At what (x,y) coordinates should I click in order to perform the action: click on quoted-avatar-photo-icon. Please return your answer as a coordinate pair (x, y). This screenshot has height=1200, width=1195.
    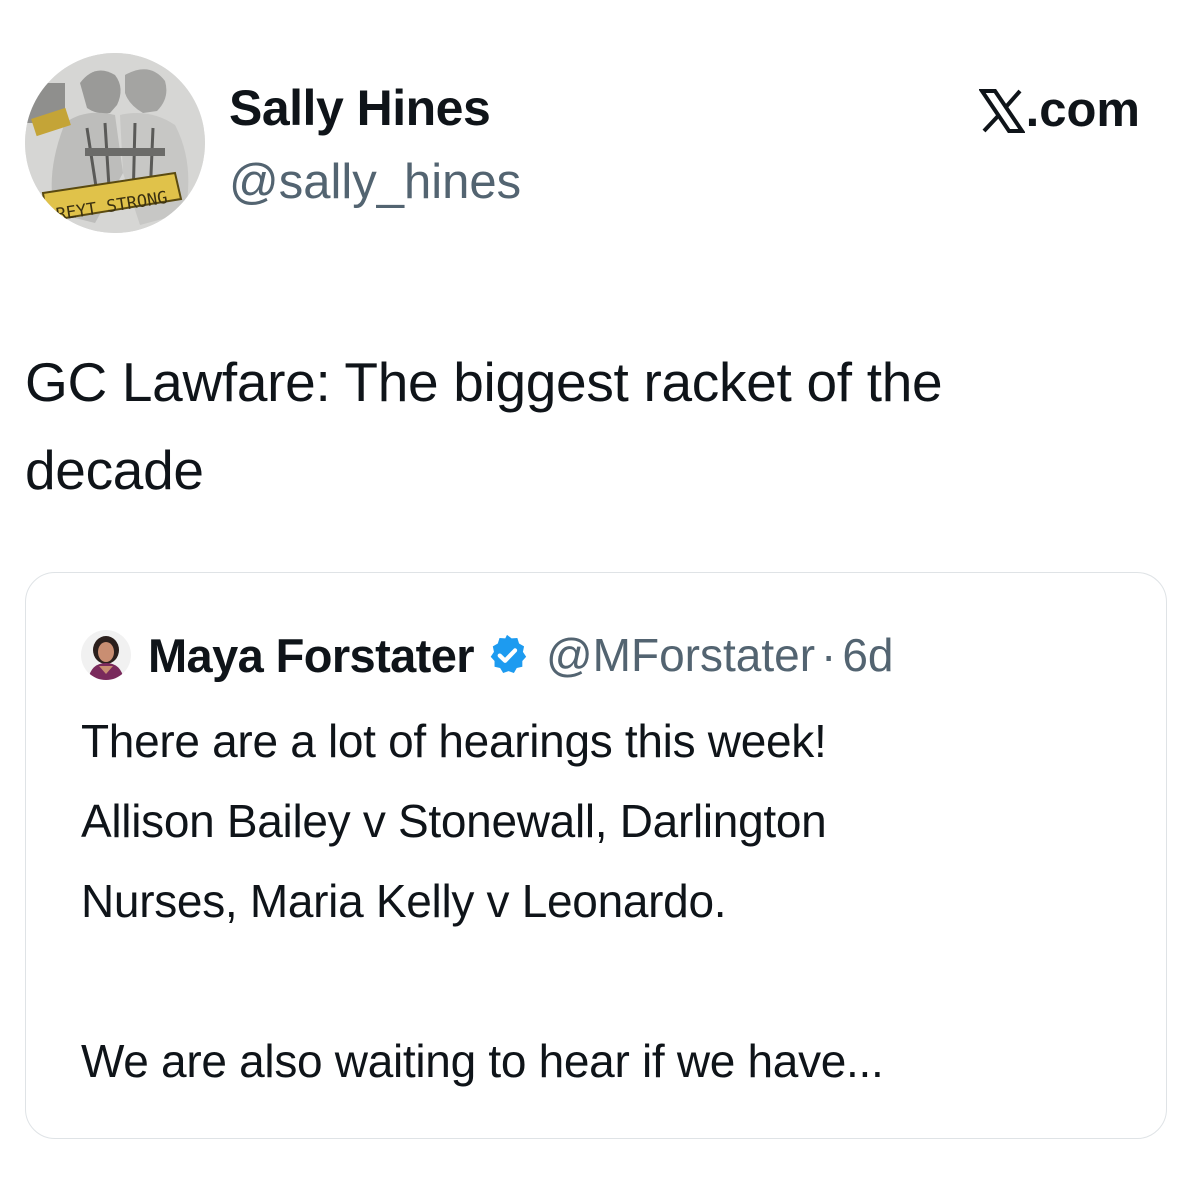
    Looking at the image, I should click on (106, 655).